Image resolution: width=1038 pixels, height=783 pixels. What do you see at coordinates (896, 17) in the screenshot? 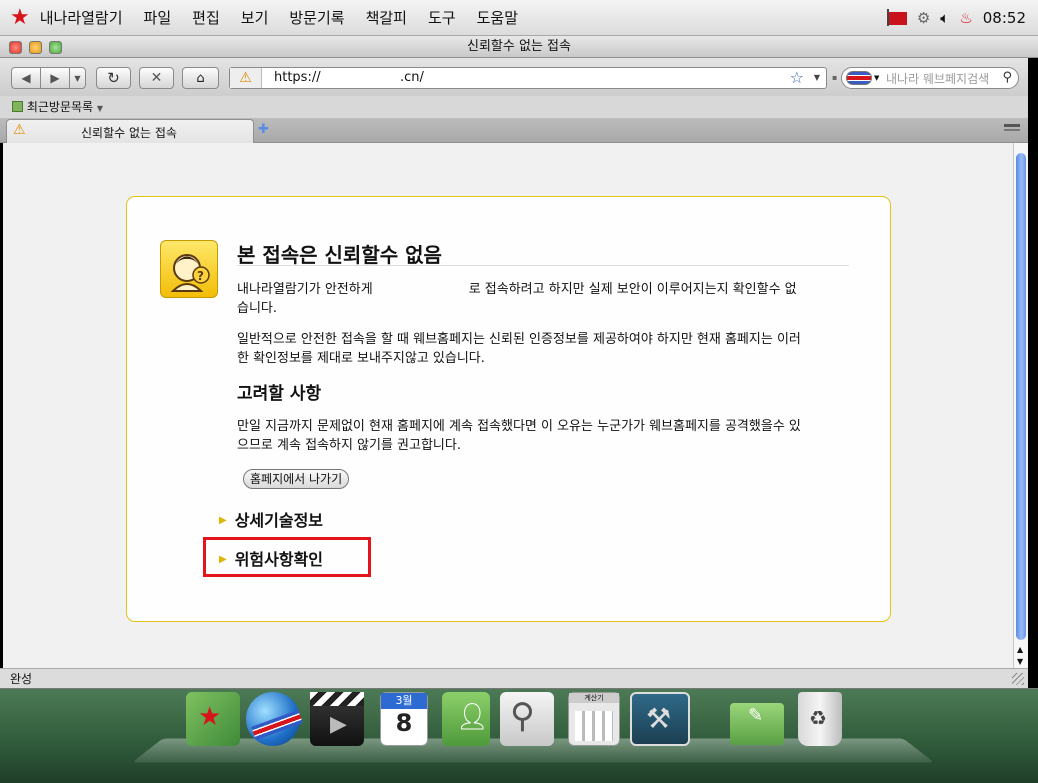
I see `flag-icon` at bounding box center [896, 17].